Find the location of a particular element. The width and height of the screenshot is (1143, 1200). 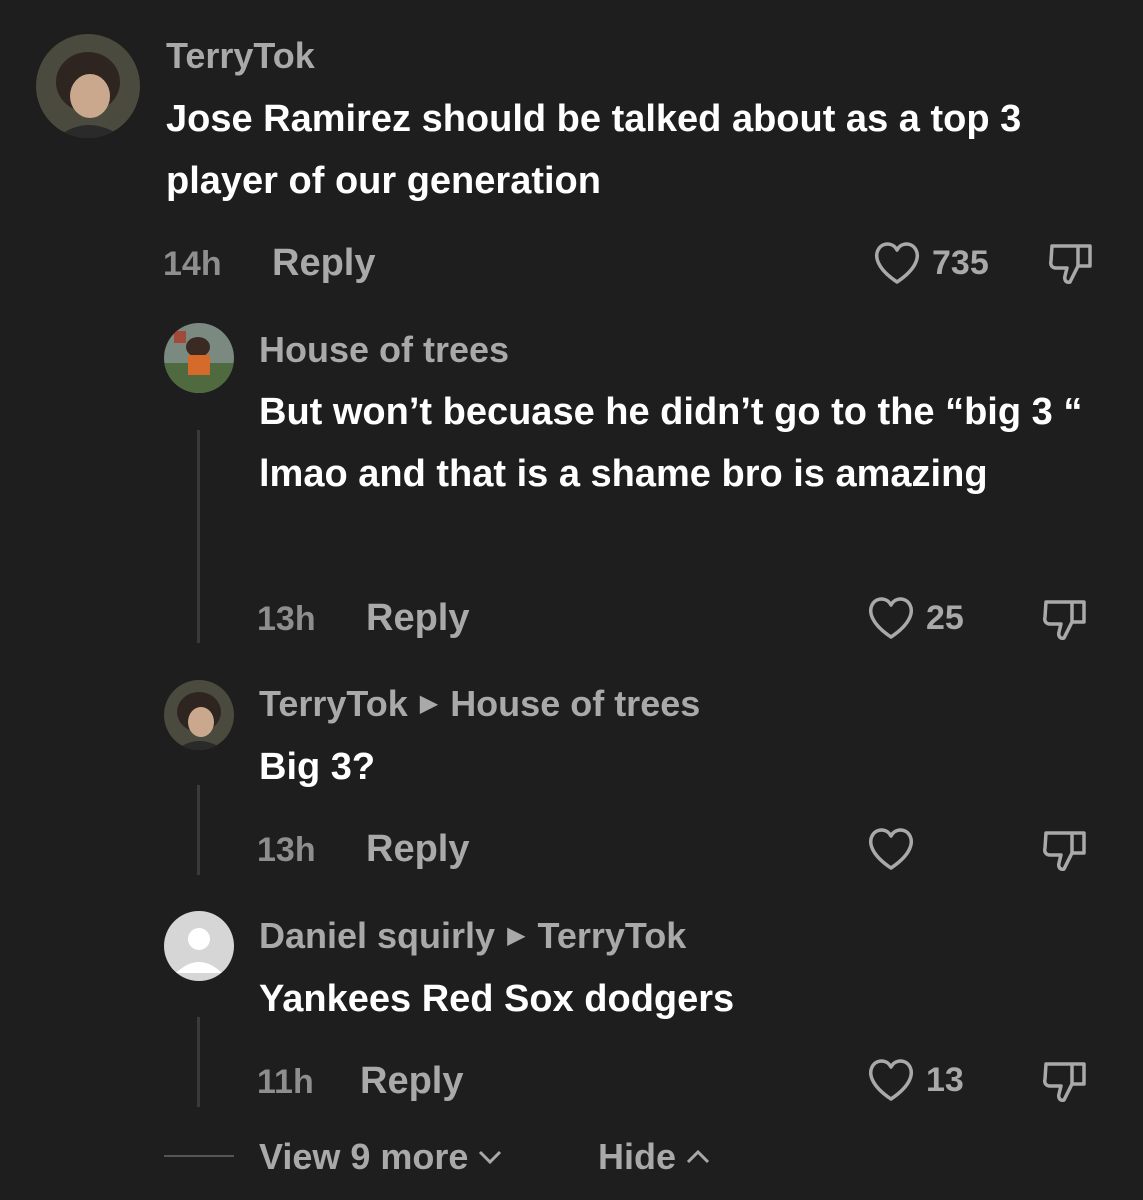

like-count: 25 is located at coordinates (945, 617).